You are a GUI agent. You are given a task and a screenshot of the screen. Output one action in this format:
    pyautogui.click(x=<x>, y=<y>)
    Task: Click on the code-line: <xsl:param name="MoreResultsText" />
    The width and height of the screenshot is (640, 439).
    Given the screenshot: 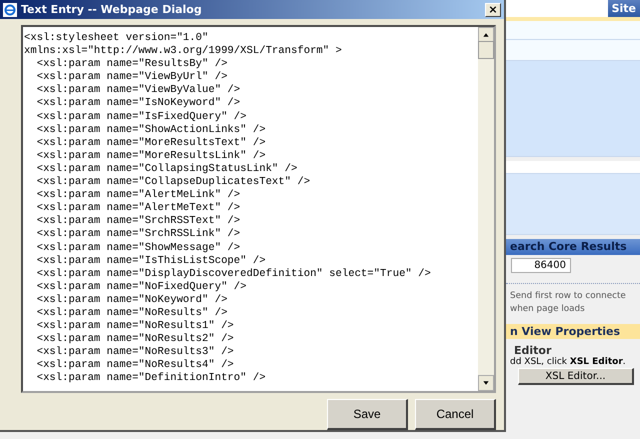 What is the action you would take?
    pyautogui.click(x=151, y=143)
    